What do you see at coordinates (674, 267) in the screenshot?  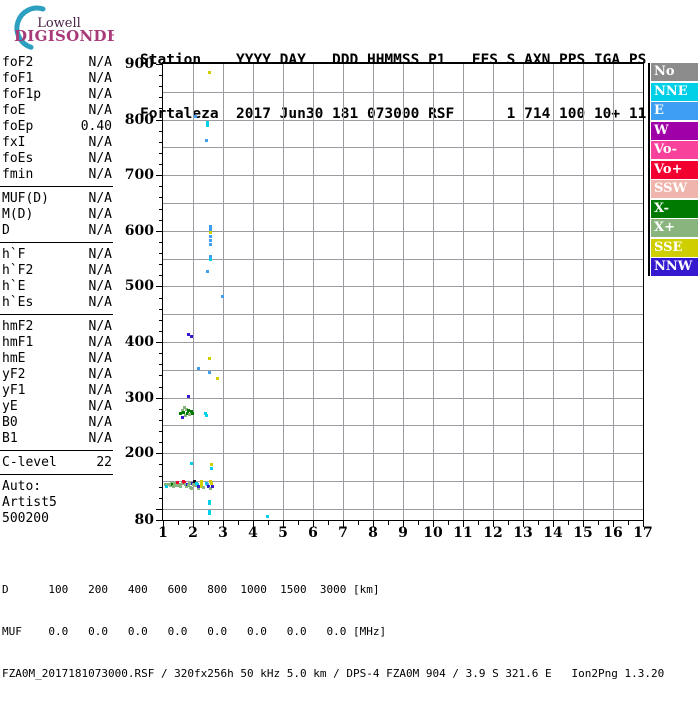 I see `legend-item: NNW` at bounding box center [674, 267].